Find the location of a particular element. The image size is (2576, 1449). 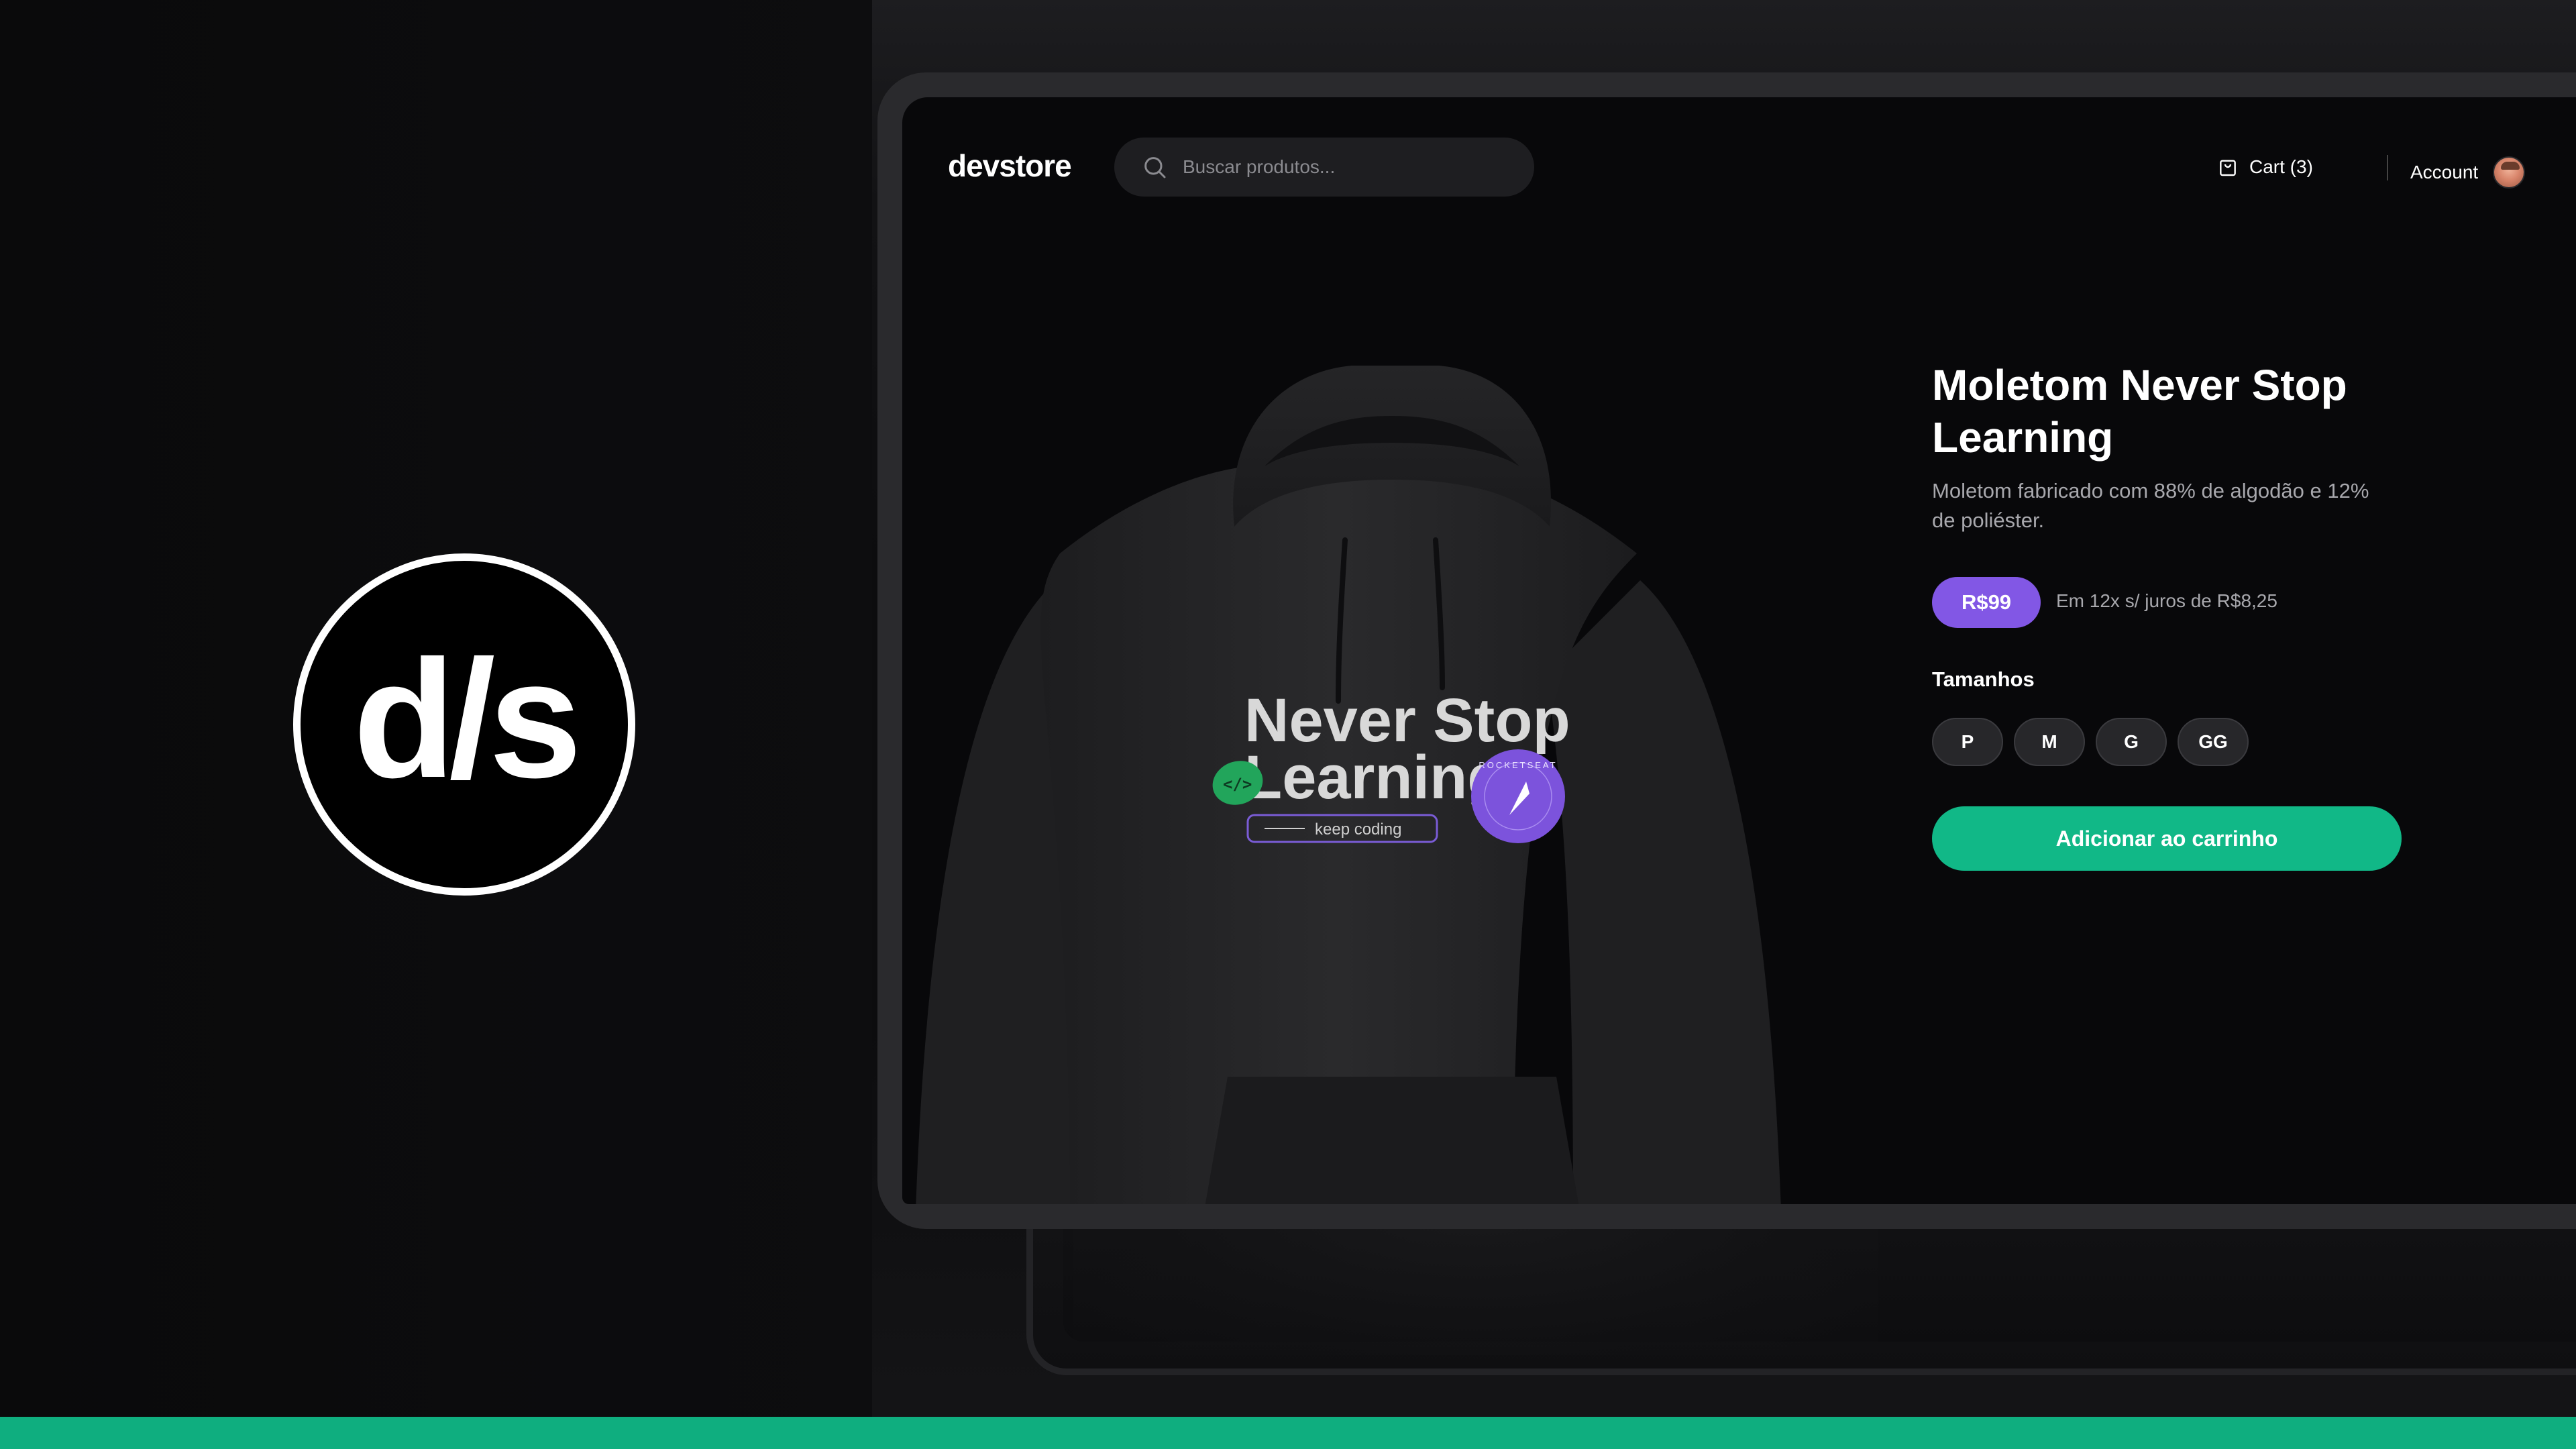

cart-link: Cart (3) is located at coordinates (2265, 167).